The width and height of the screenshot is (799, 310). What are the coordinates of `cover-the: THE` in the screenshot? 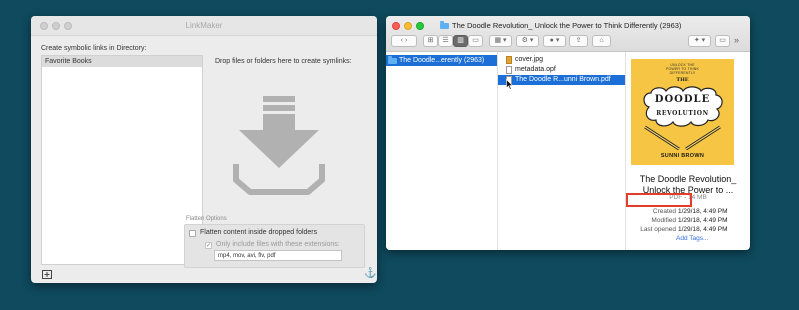 It's located at (682, 80).